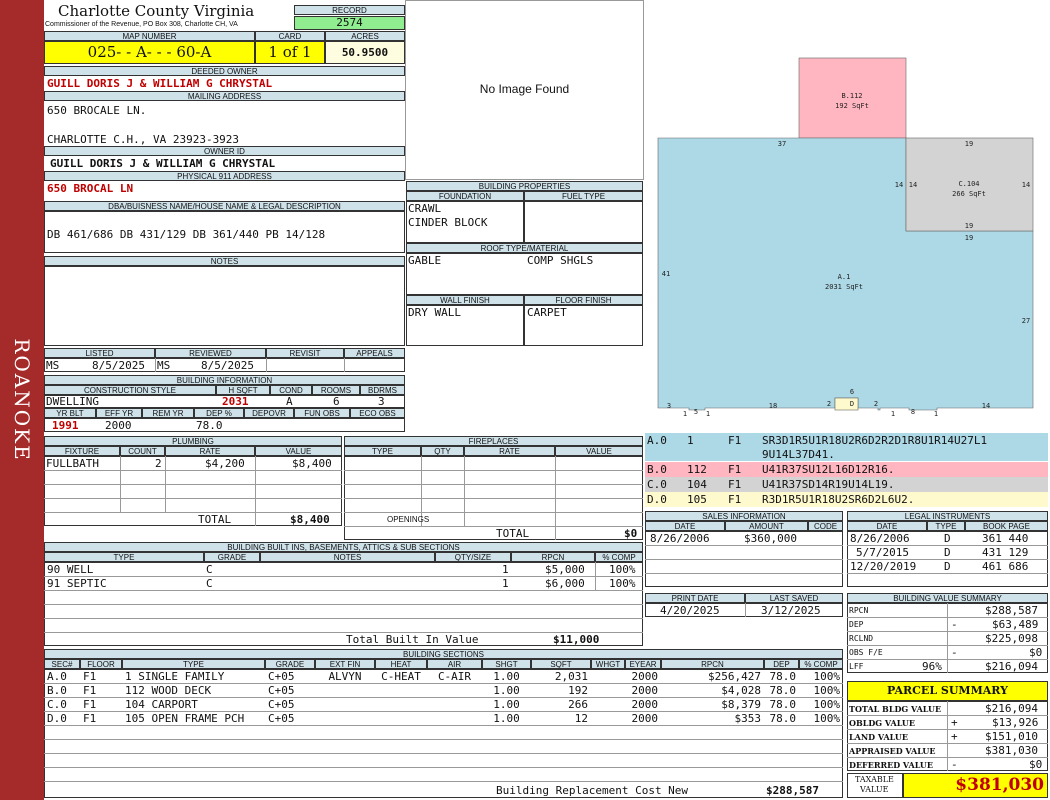 The image size is (1050, 800). Describe the element at coordinates (454, 664) in the screenshot. I see `section-col-header: AIR` at that location.